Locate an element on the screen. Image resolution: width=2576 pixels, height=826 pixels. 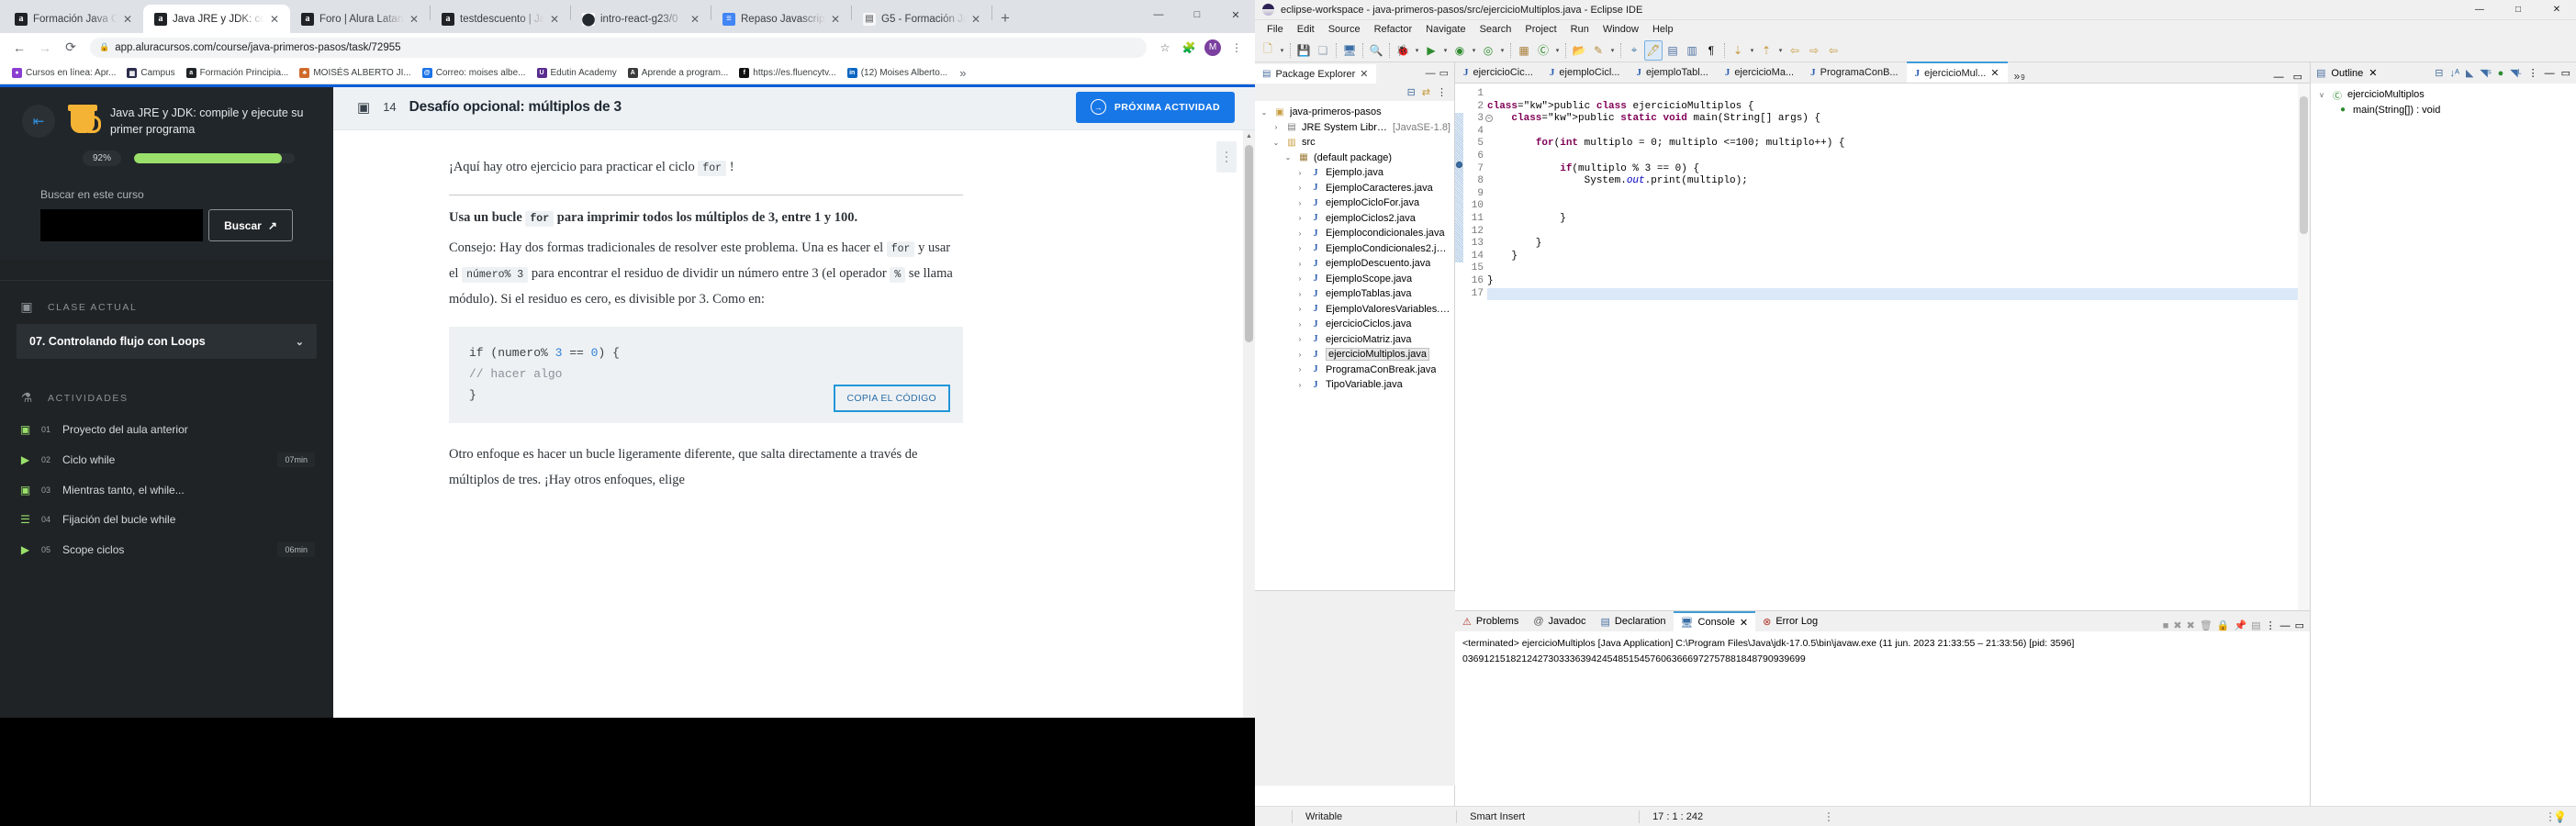
scroll-lock-icon: 🔒 is located at coordinates (2223, 626).